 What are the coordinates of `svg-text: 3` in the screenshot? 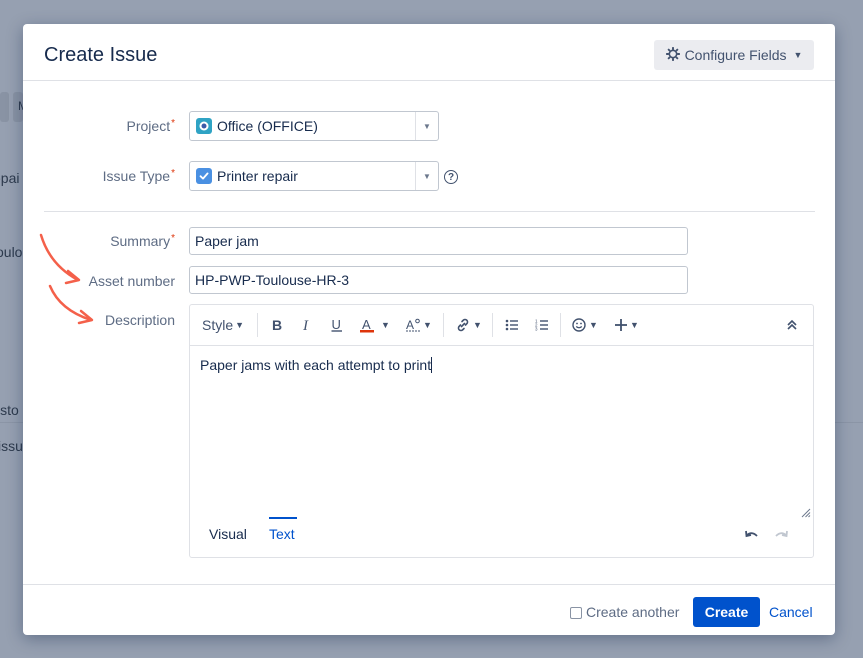 It's located at (536, 329).